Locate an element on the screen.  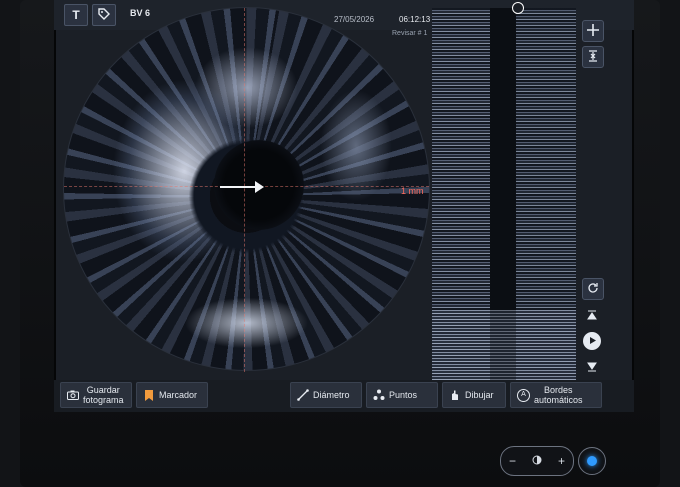
tag-button is located at coordinates (104, 15).